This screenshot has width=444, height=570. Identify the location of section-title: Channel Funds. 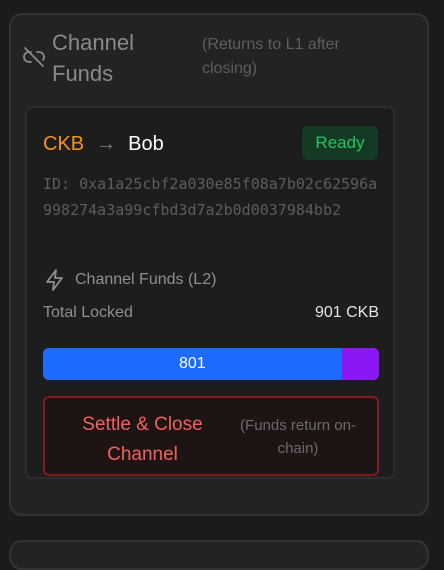
(93, 58).